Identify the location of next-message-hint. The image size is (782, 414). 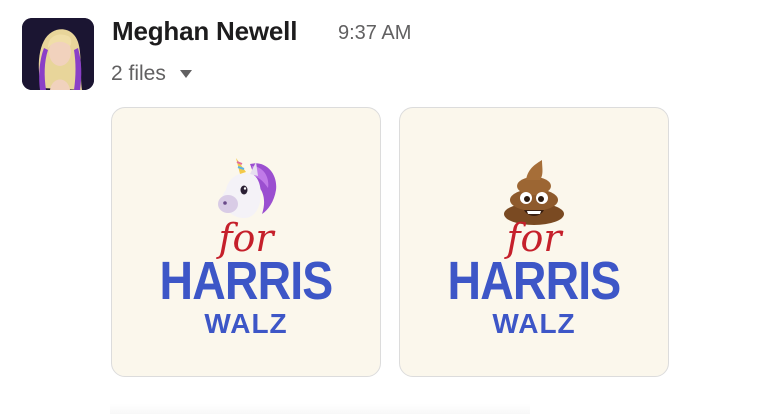
(320, 409).